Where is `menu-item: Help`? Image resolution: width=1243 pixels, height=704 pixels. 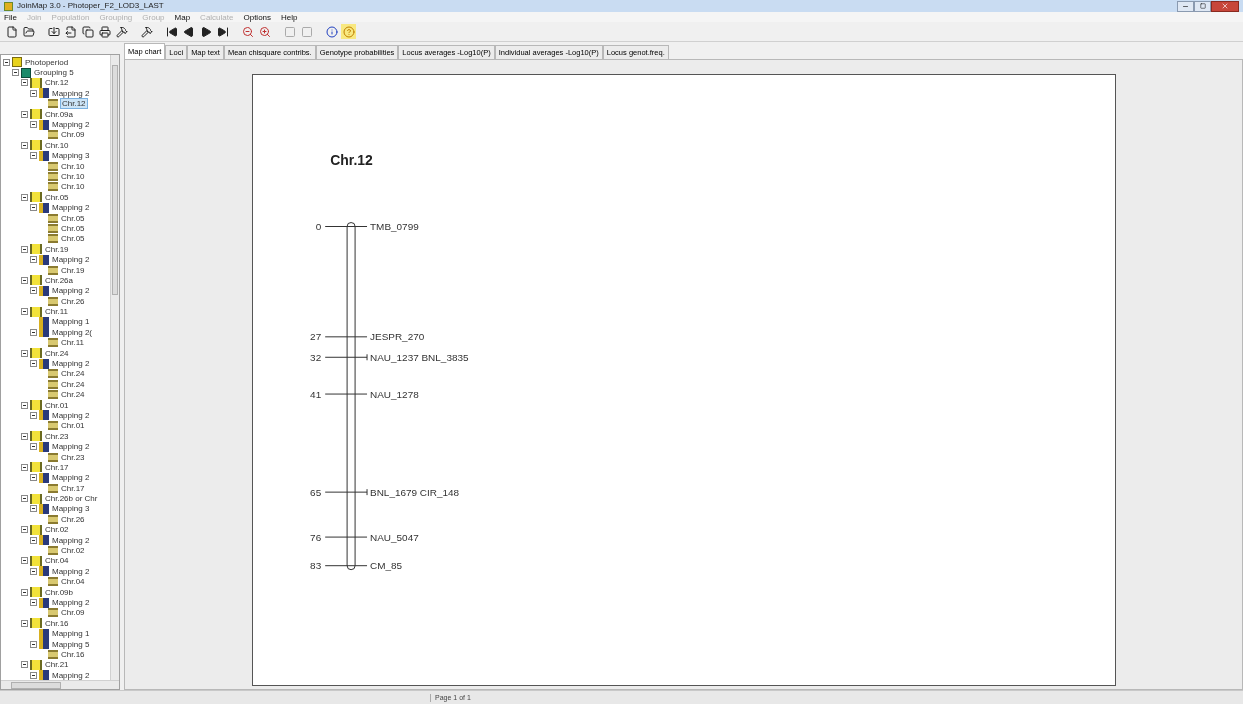
menu-item: Help is located at coordinates (289, 17).